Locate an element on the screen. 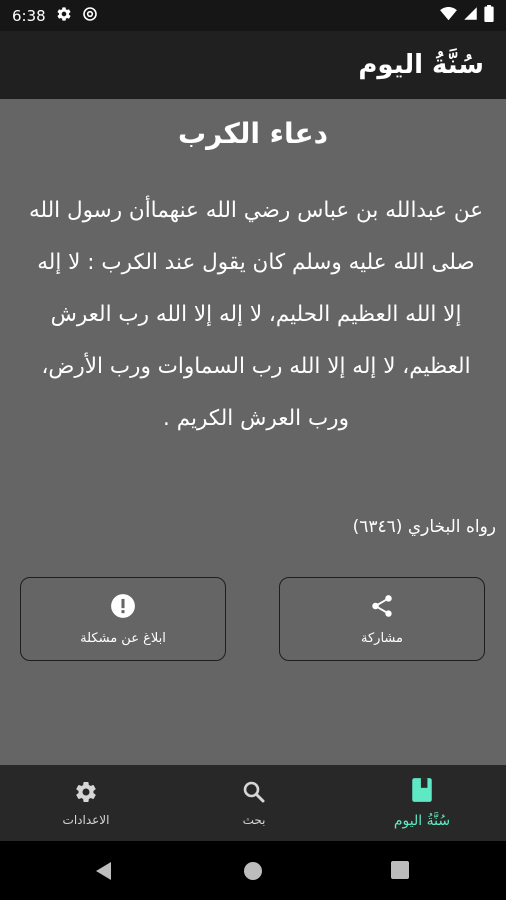 The width and height of the screenshot is (506, 900). share-icon is located at coordinates (382, 608).